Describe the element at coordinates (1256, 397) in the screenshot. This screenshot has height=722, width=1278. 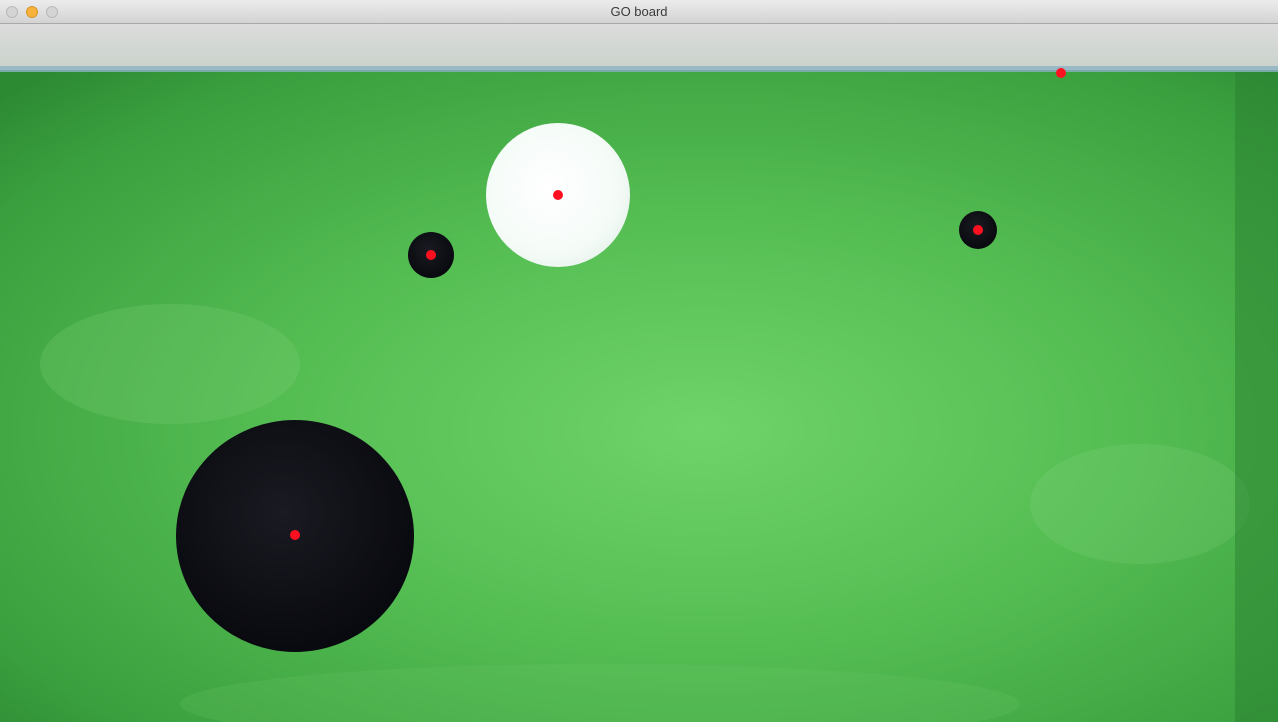
I see `shadow` at that location.